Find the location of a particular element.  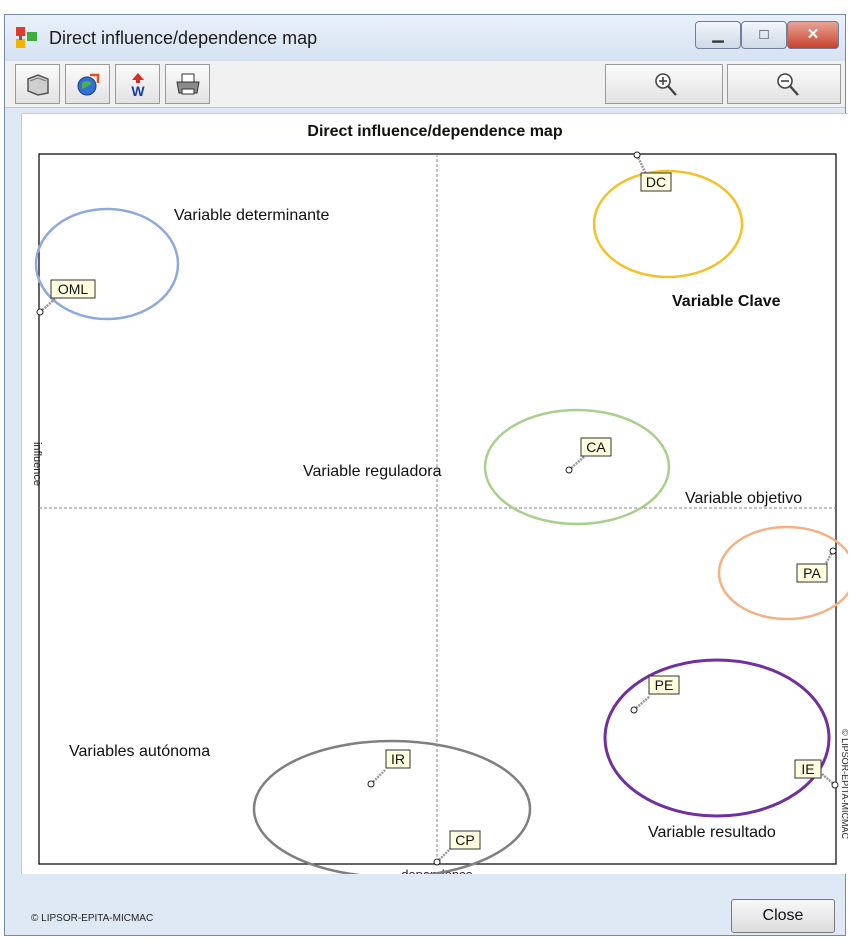

label-variables-autonoma: Variables autónoma is located at coordinates (139, 751).